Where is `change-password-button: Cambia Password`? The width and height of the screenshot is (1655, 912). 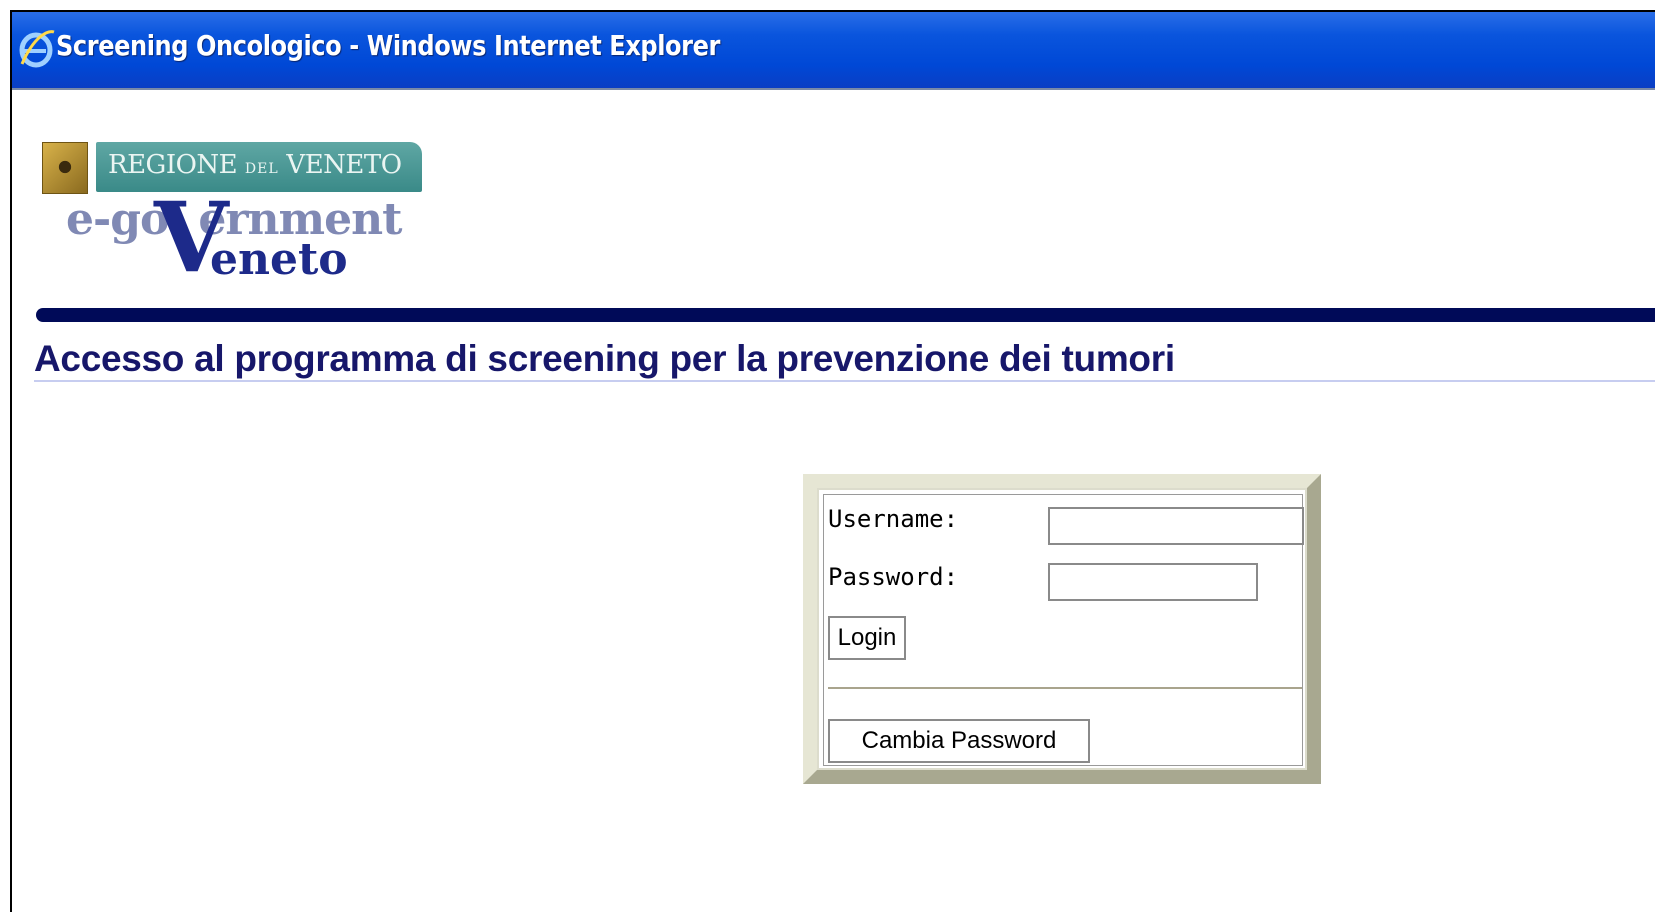 change-password-button: Cambia Password is located at coordinates (959, 741).